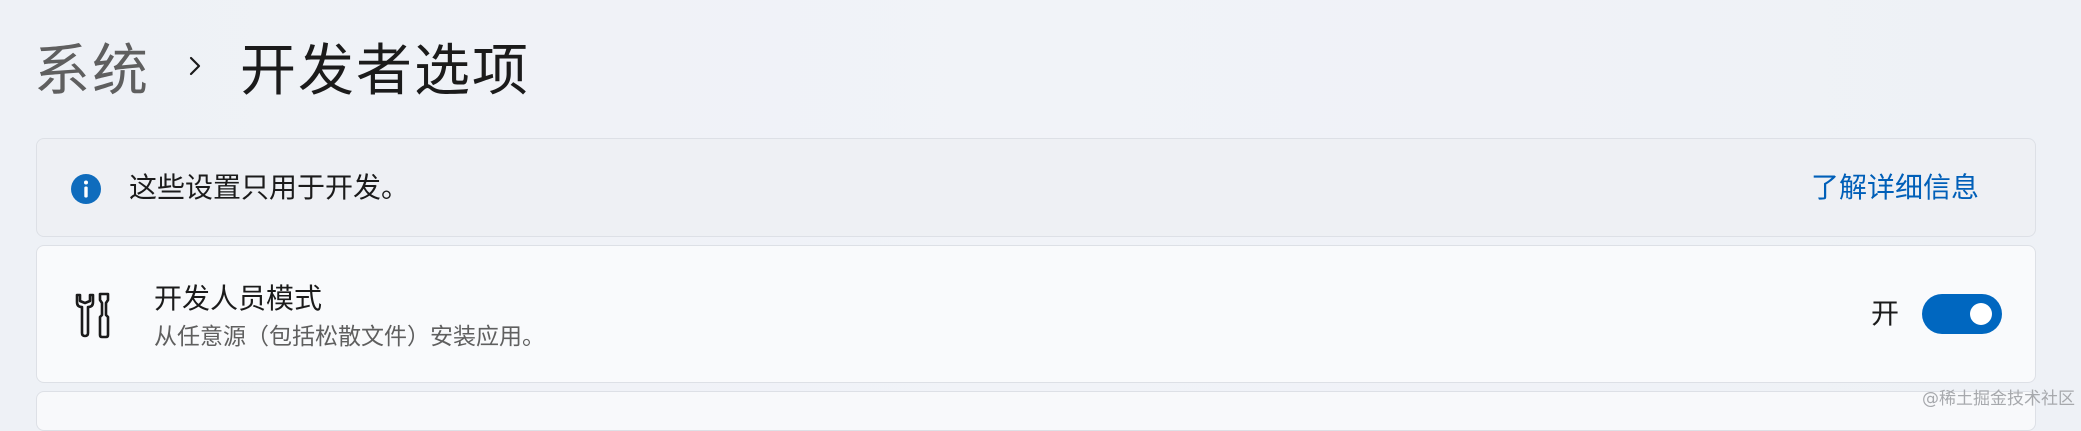 This screenshot has height=431, width=2081. Describe the element at coordinates (385, 71) in the screenshot. I see `page-title: 开发者选项` at that location.